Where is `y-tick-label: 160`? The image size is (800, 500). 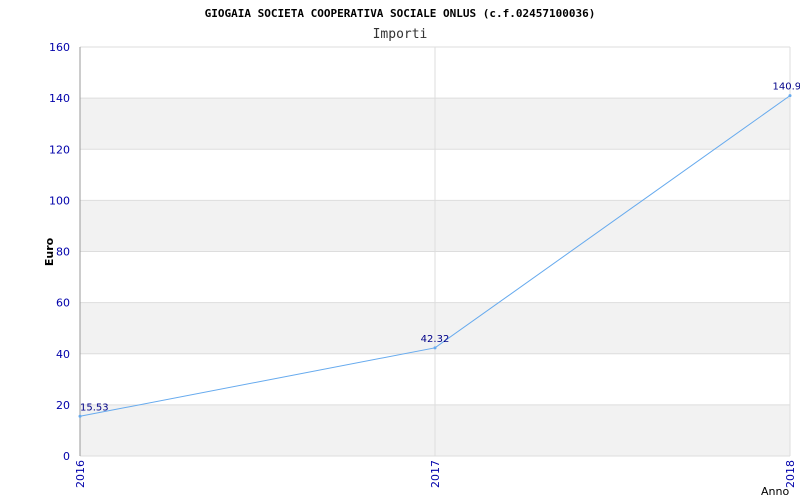
y-tick-label: 160 is located at coordinates (59, 47).